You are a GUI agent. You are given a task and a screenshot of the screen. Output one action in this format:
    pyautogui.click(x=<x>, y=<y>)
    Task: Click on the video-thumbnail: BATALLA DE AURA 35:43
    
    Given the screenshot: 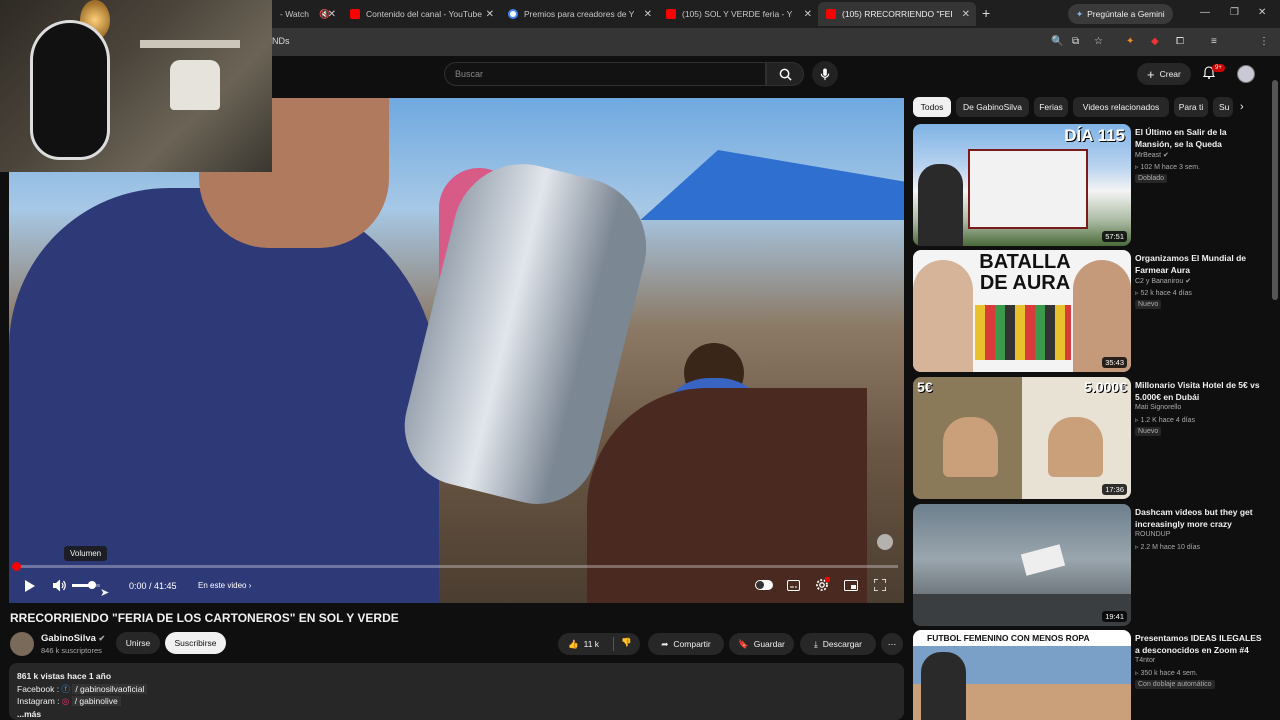 What is the action you would take?
    pyautogui.click(x=1022, y=311)
    